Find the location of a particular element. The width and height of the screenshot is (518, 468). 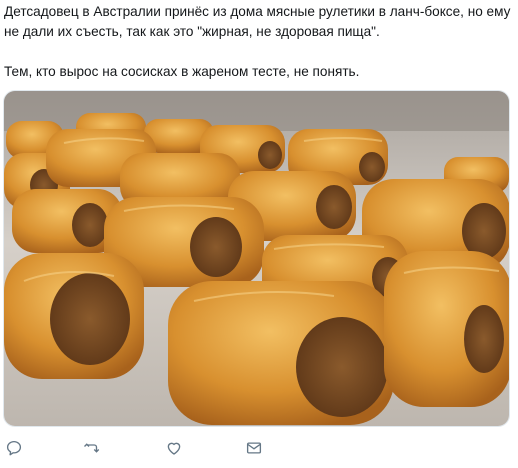

reply-button is located at coordinates (14, 448).